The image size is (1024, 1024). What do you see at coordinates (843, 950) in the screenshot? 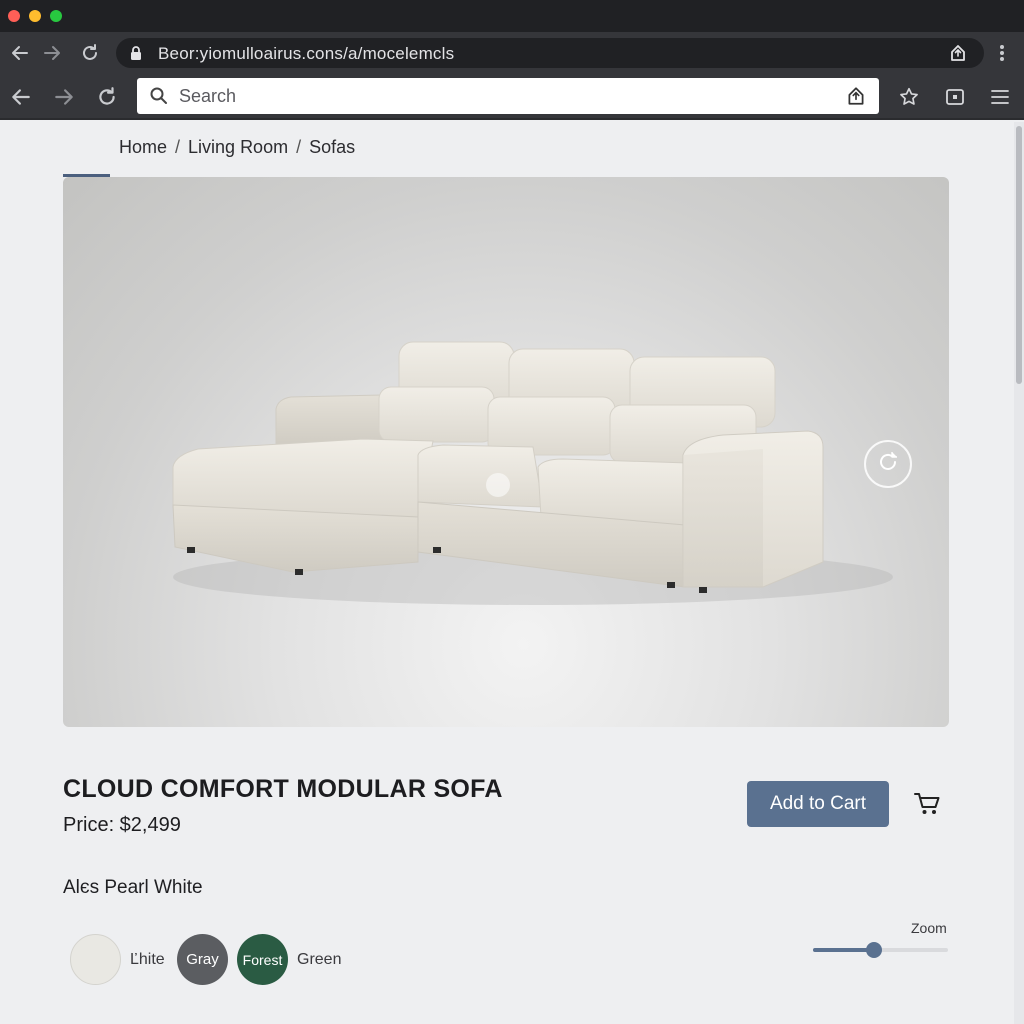
I see `zoom-slider-fill` at bounding box center [843, 950].